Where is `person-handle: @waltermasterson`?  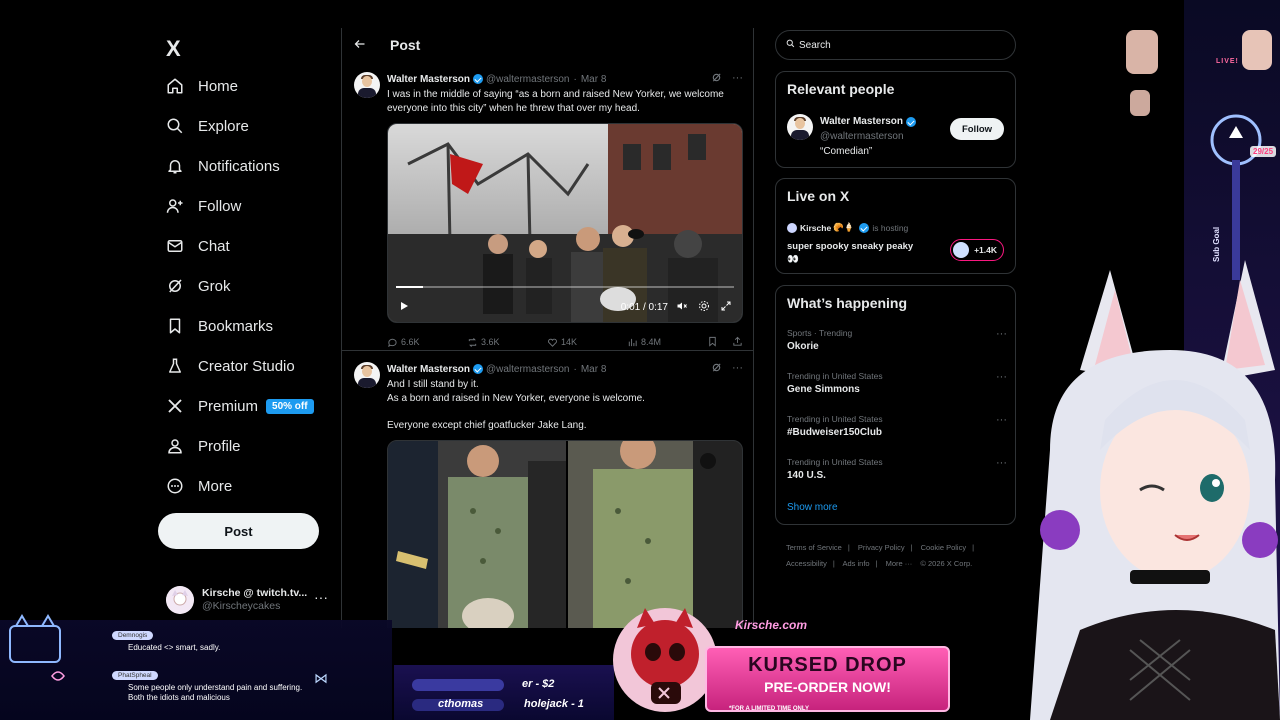
person-handle: @waltermasterson is located at coordinates (869, 136).